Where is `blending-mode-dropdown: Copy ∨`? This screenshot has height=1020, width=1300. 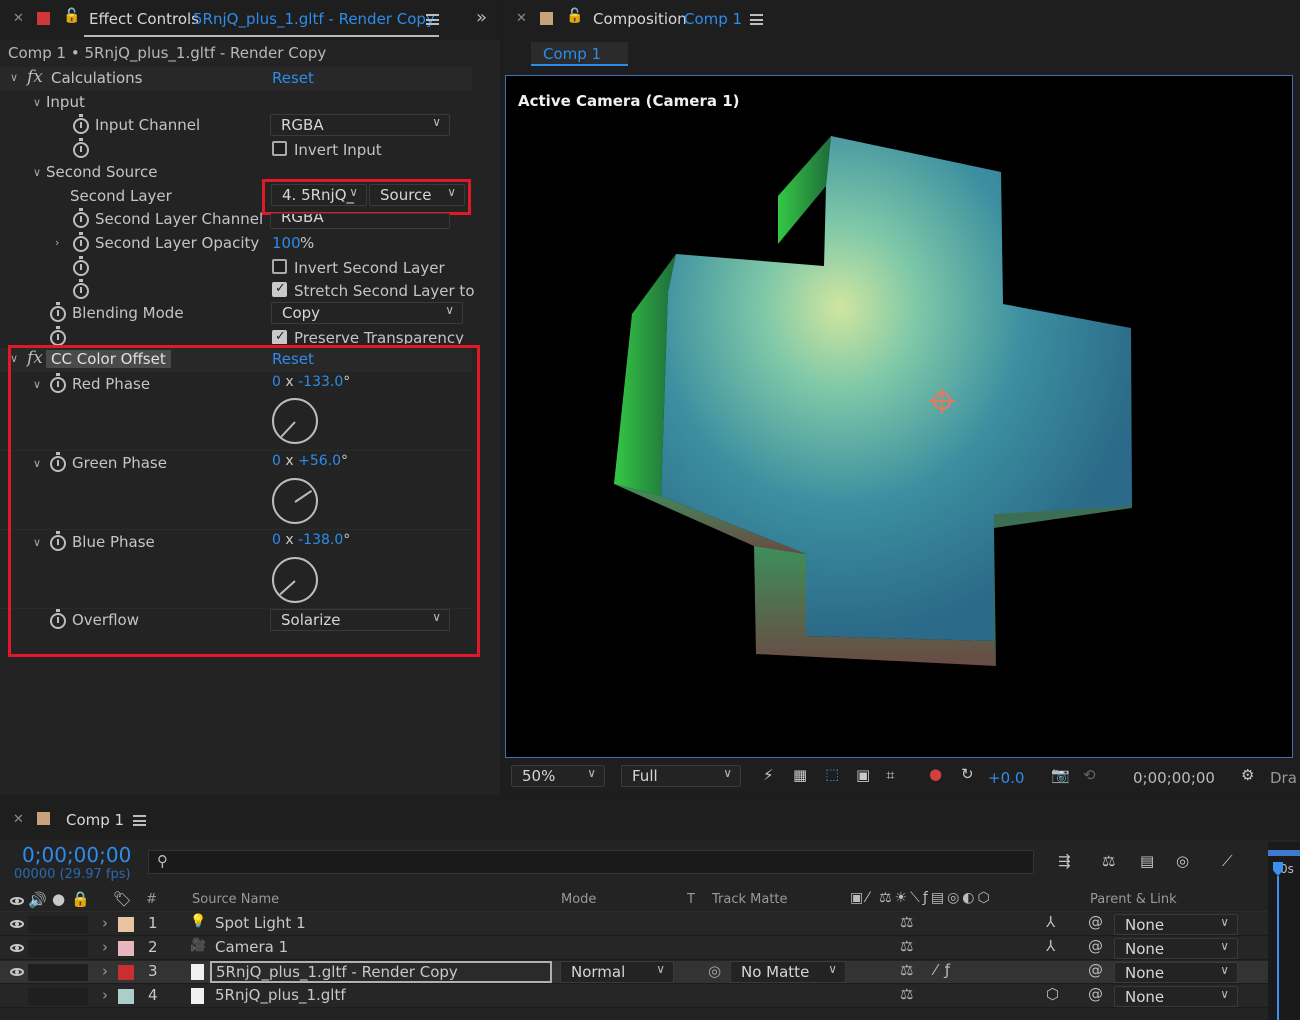 blending-mode-dropdown: Copy ∨ is located at coordinates (367, 313).